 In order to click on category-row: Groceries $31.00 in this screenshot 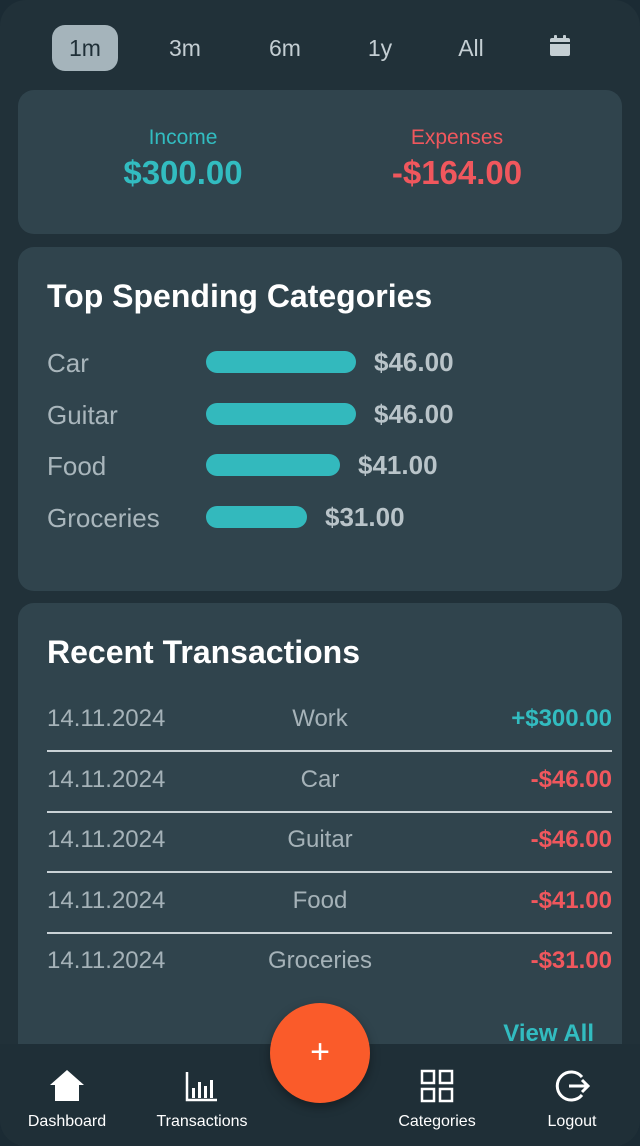, I will do `click(327, 517)`.